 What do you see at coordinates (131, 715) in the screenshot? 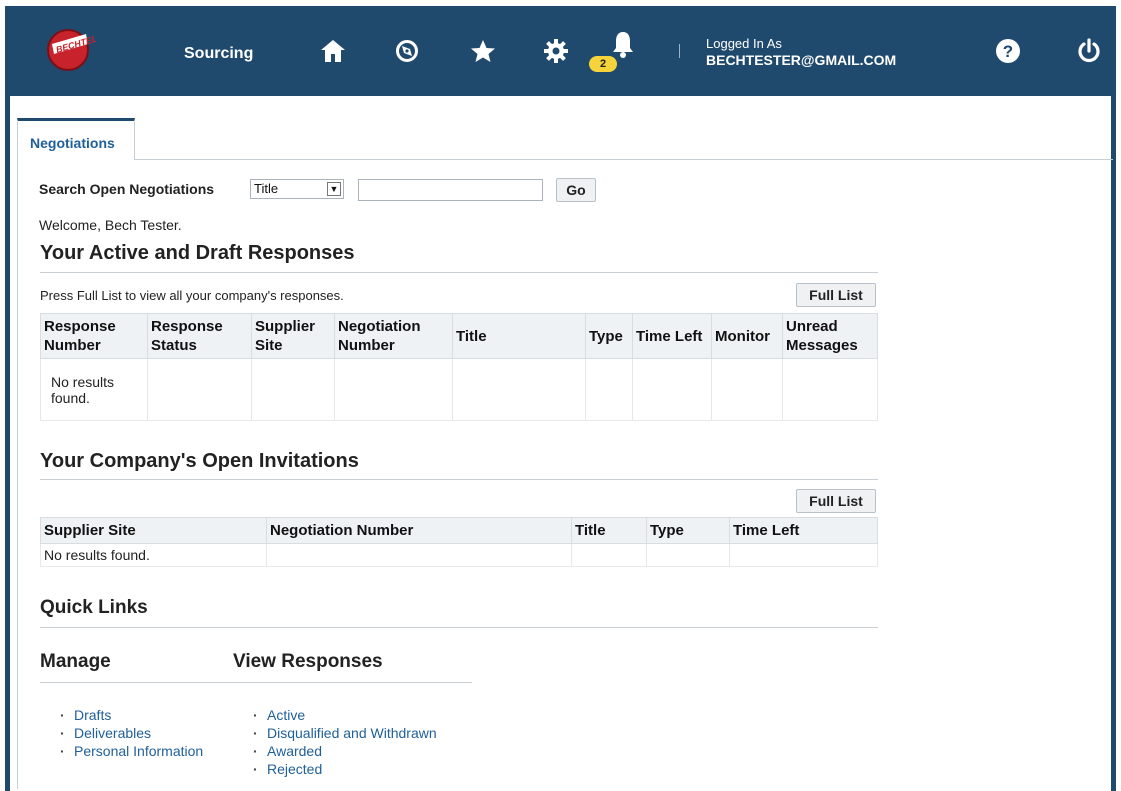
I see `list-item: Drafts` at bounding box center [131, 715].